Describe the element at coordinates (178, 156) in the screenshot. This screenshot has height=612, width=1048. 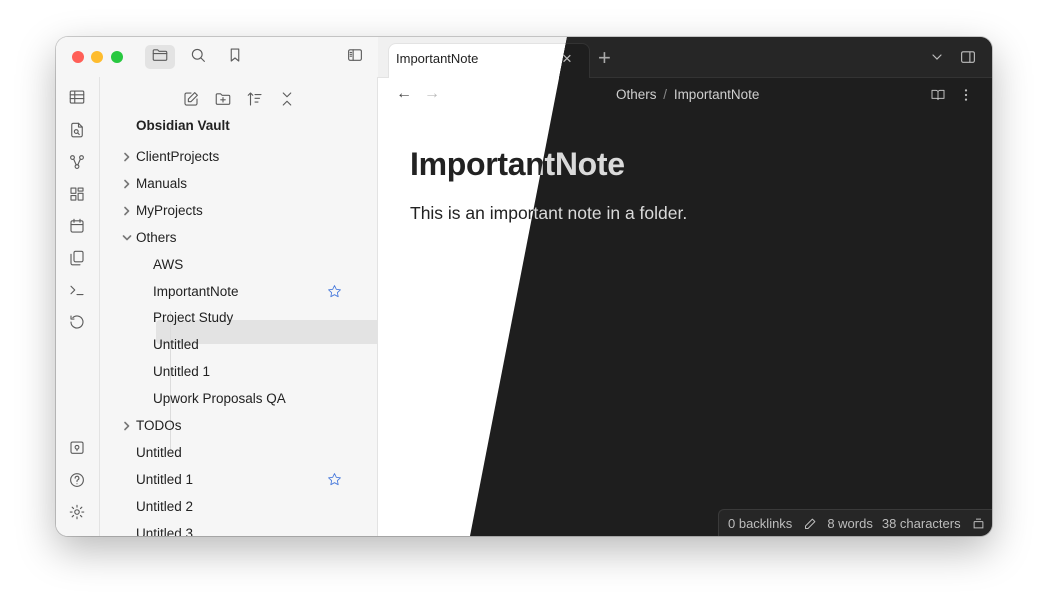
I see `folder-label: ClientProjects` at that location.